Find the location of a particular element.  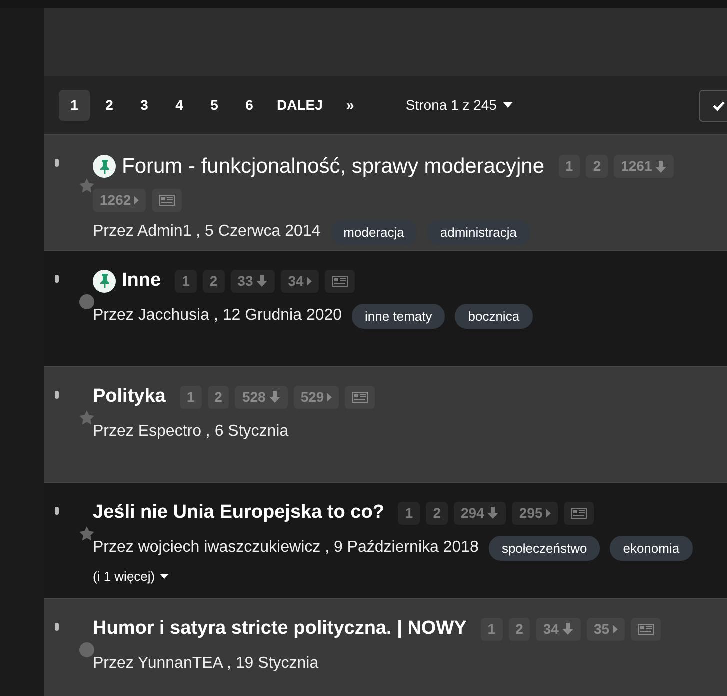

topic-title-link: Inne is located at coordinates (142, 281).